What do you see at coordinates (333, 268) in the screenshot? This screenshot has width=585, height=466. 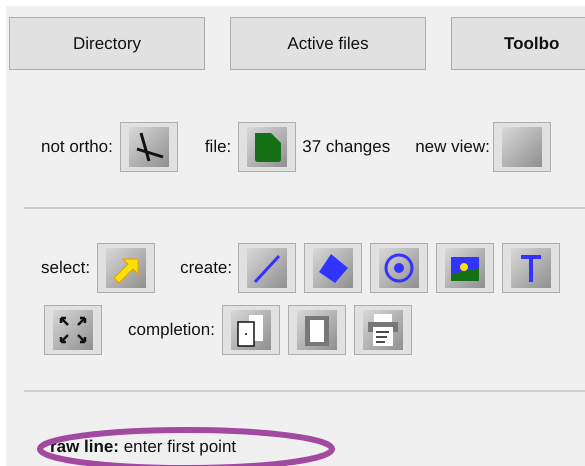 I see `polygon-icon` at bounding box center [333, 268].